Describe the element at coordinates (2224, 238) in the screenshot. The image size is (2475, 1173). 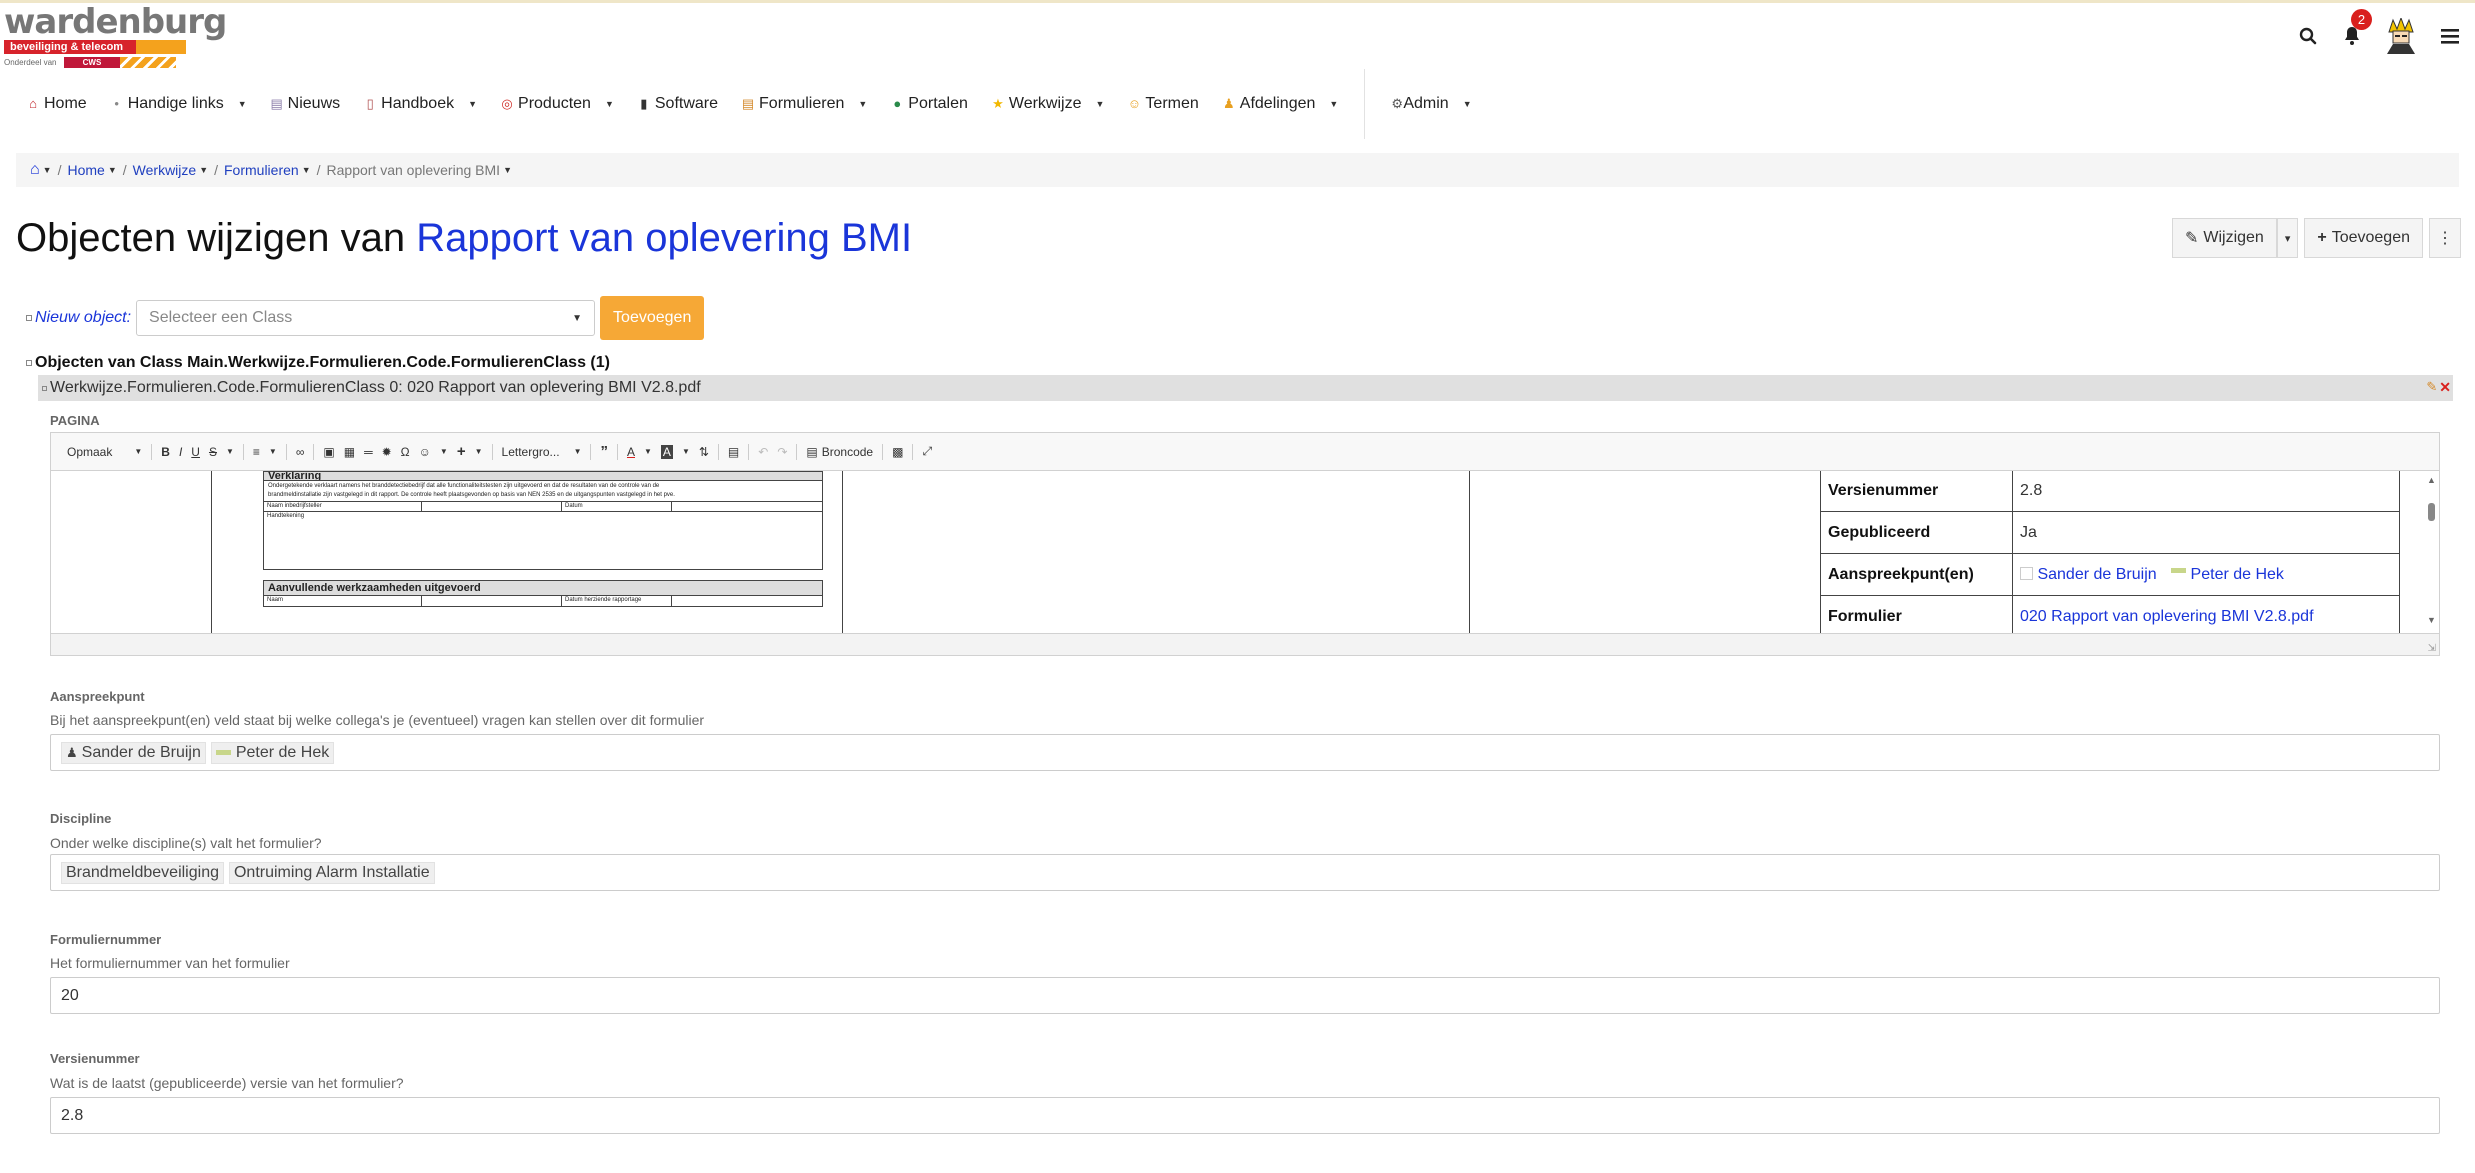
I see `edit-button: ✎ Wijzigen` at that location.